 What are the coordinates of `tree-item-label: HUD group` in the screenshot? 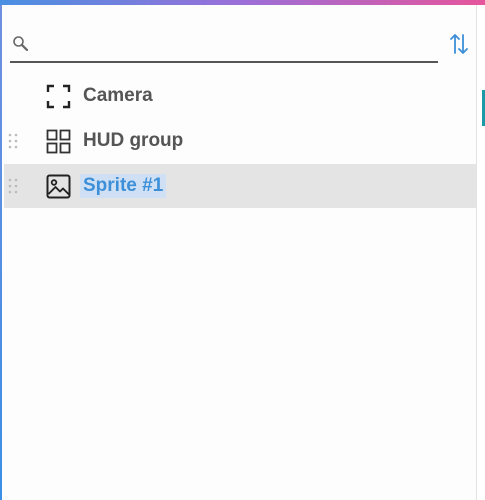 It's located at (133, 140).